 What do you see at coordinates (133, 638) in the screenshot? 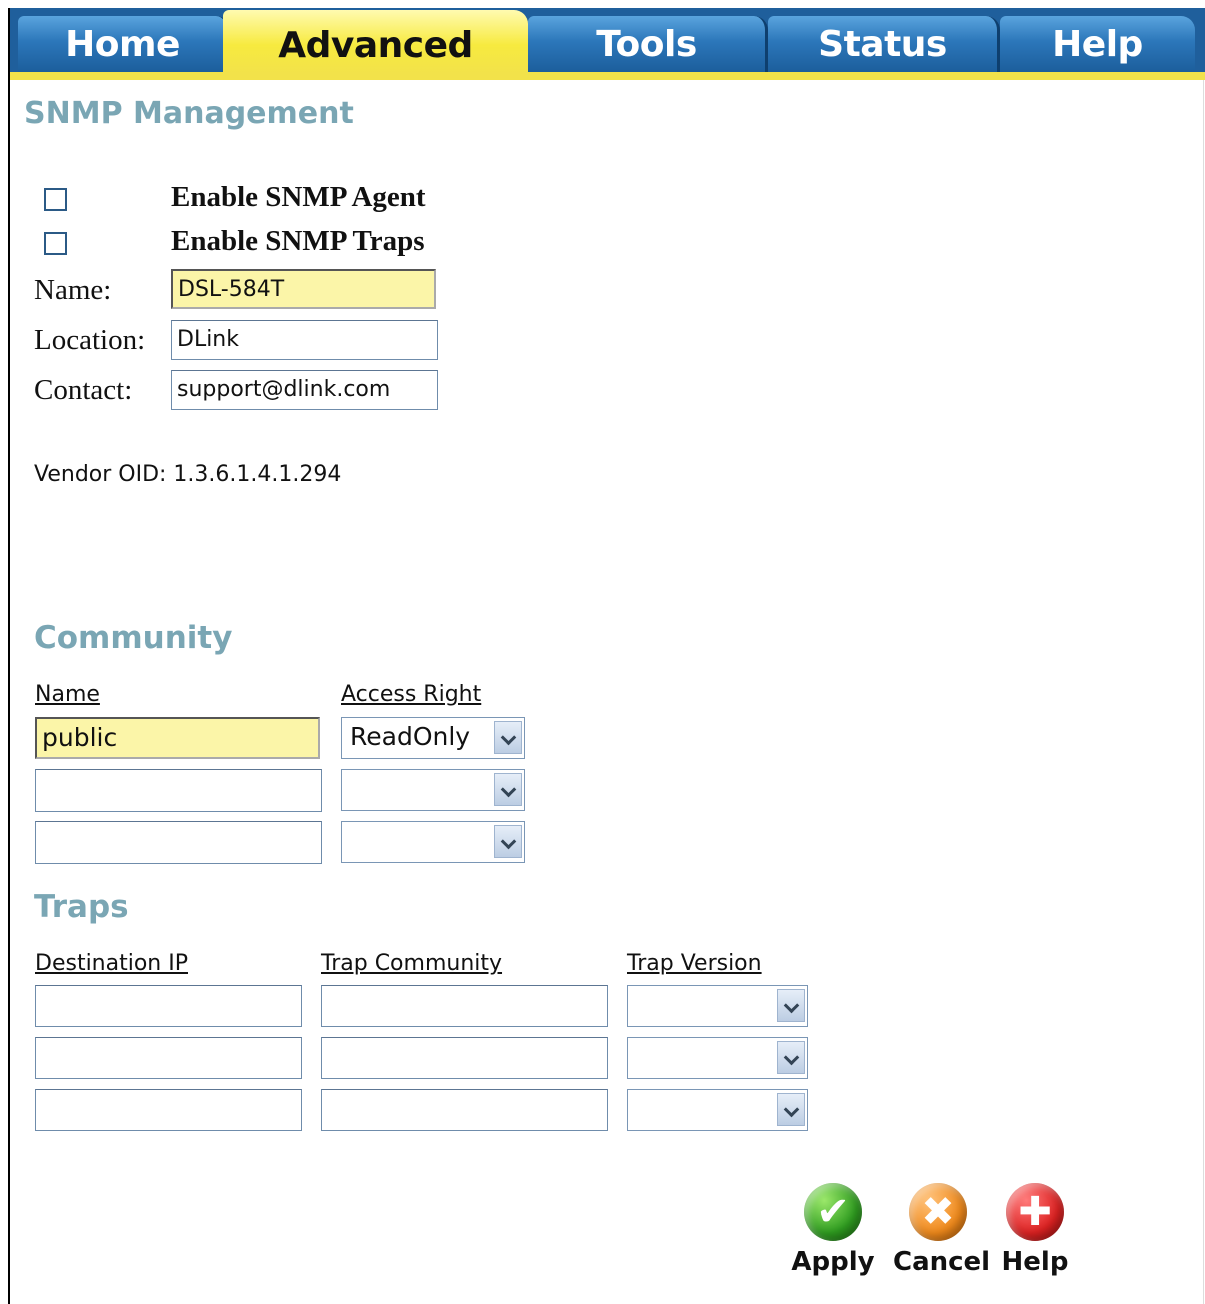
I see `community-title: Community` at bounding box center [133, 638].